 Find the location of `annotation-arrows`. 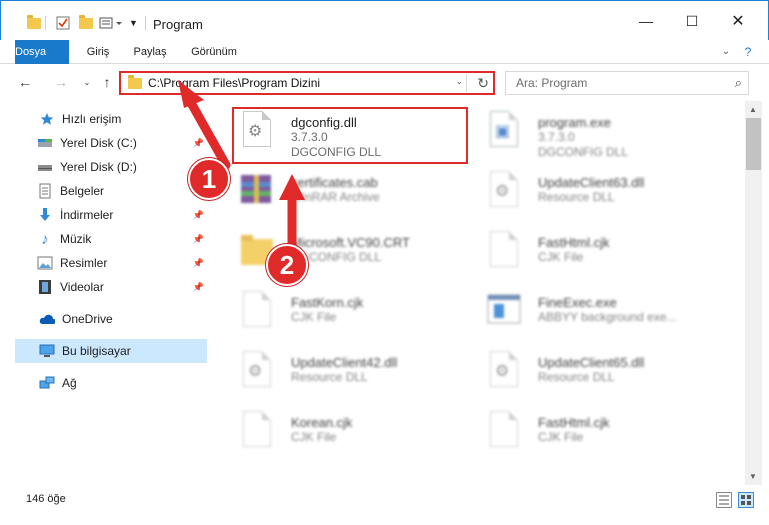

annotation-arrows is located at coordinates (241, 165).